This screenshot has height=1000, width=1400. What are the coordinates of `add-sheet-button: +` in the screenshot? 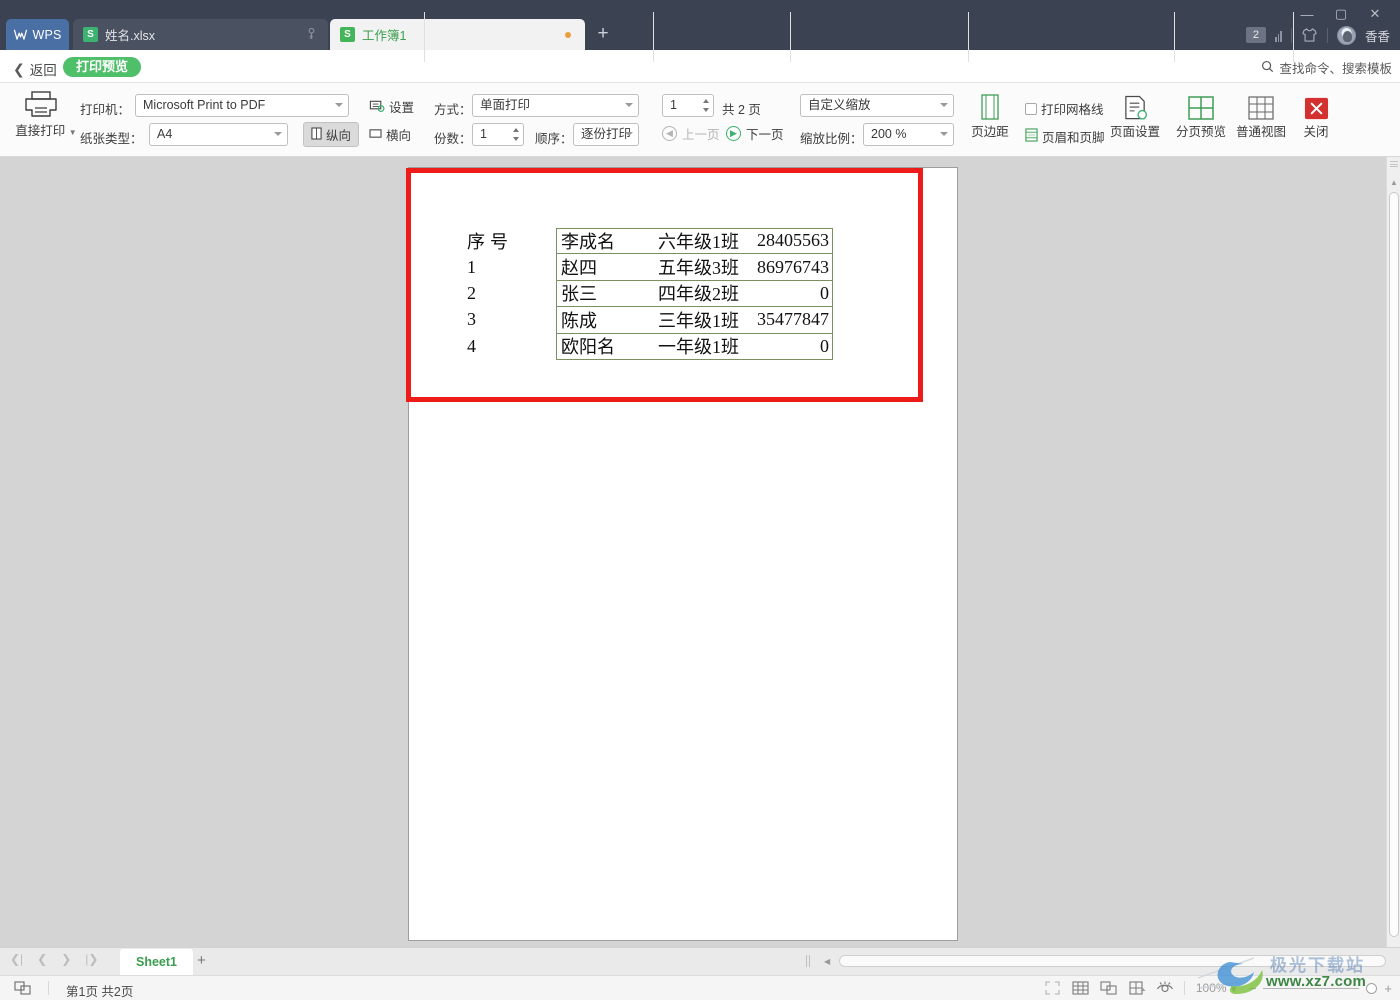 It's located at (201, 960).